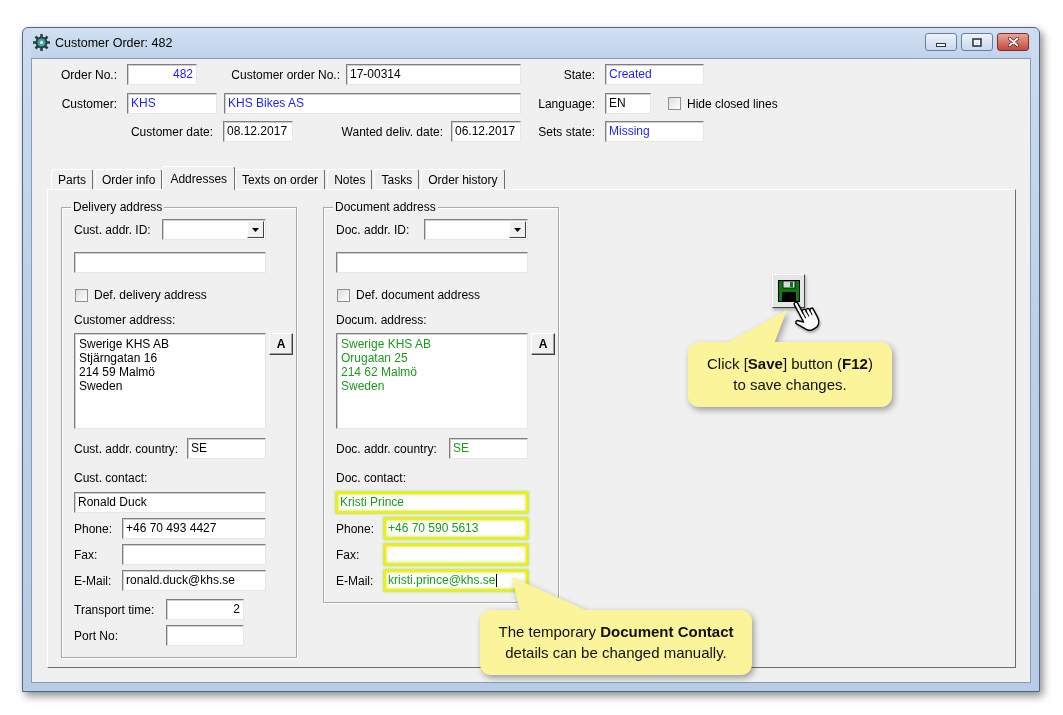  Describe the element at coordinates (162, 74) in the screenshot. I see `order-number-field: 482` at that location.